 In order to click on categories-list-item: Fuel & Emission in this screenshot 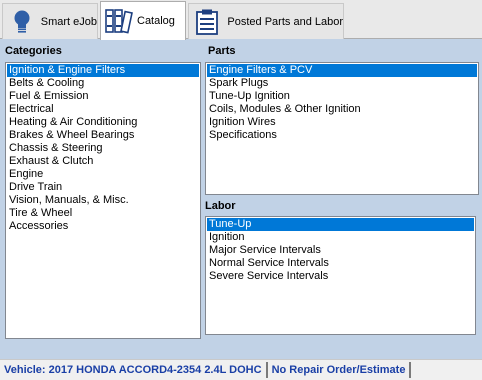, I will do `click(103, 96)`.